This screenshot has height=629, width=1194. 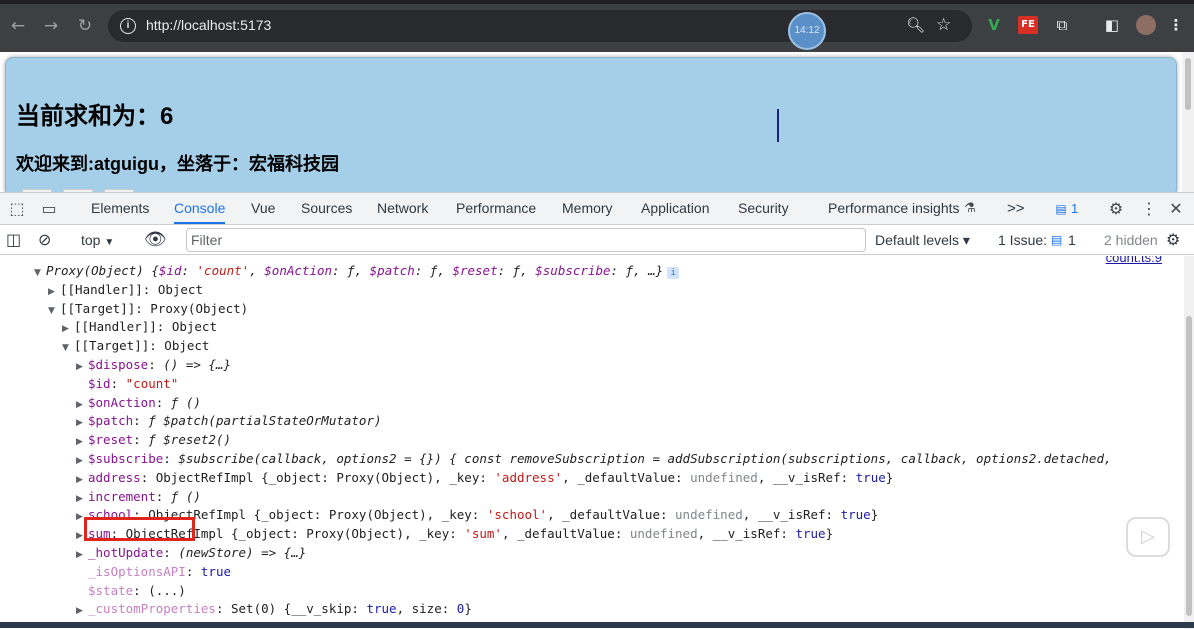 I want to click on console-tree-row: ▶ _hotUpdate: (newStore) => {…}, so click(x=191, y=552).